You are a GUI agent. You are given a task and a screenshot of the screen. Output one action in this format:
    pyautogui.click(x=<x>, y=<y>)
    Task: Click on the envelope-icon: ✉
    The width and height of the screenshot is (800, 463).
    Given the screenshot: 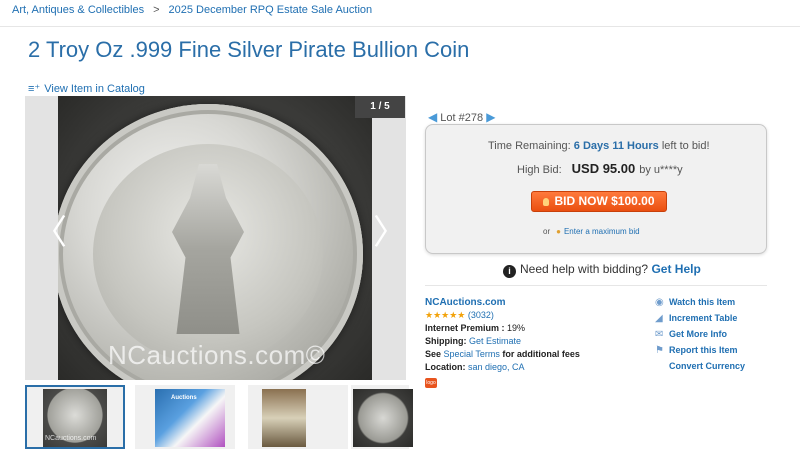 What is the action you would take?
    pyautogui.click(x=659, y=334)
    